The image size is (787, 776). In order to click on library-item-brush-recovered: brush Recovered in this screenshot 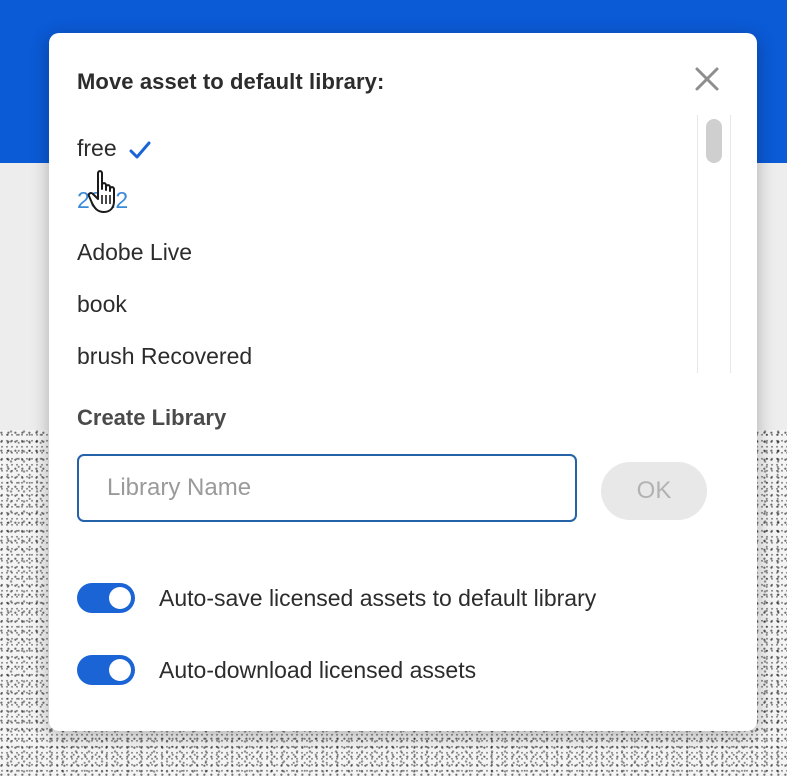, I will do `click(164, 356)`.